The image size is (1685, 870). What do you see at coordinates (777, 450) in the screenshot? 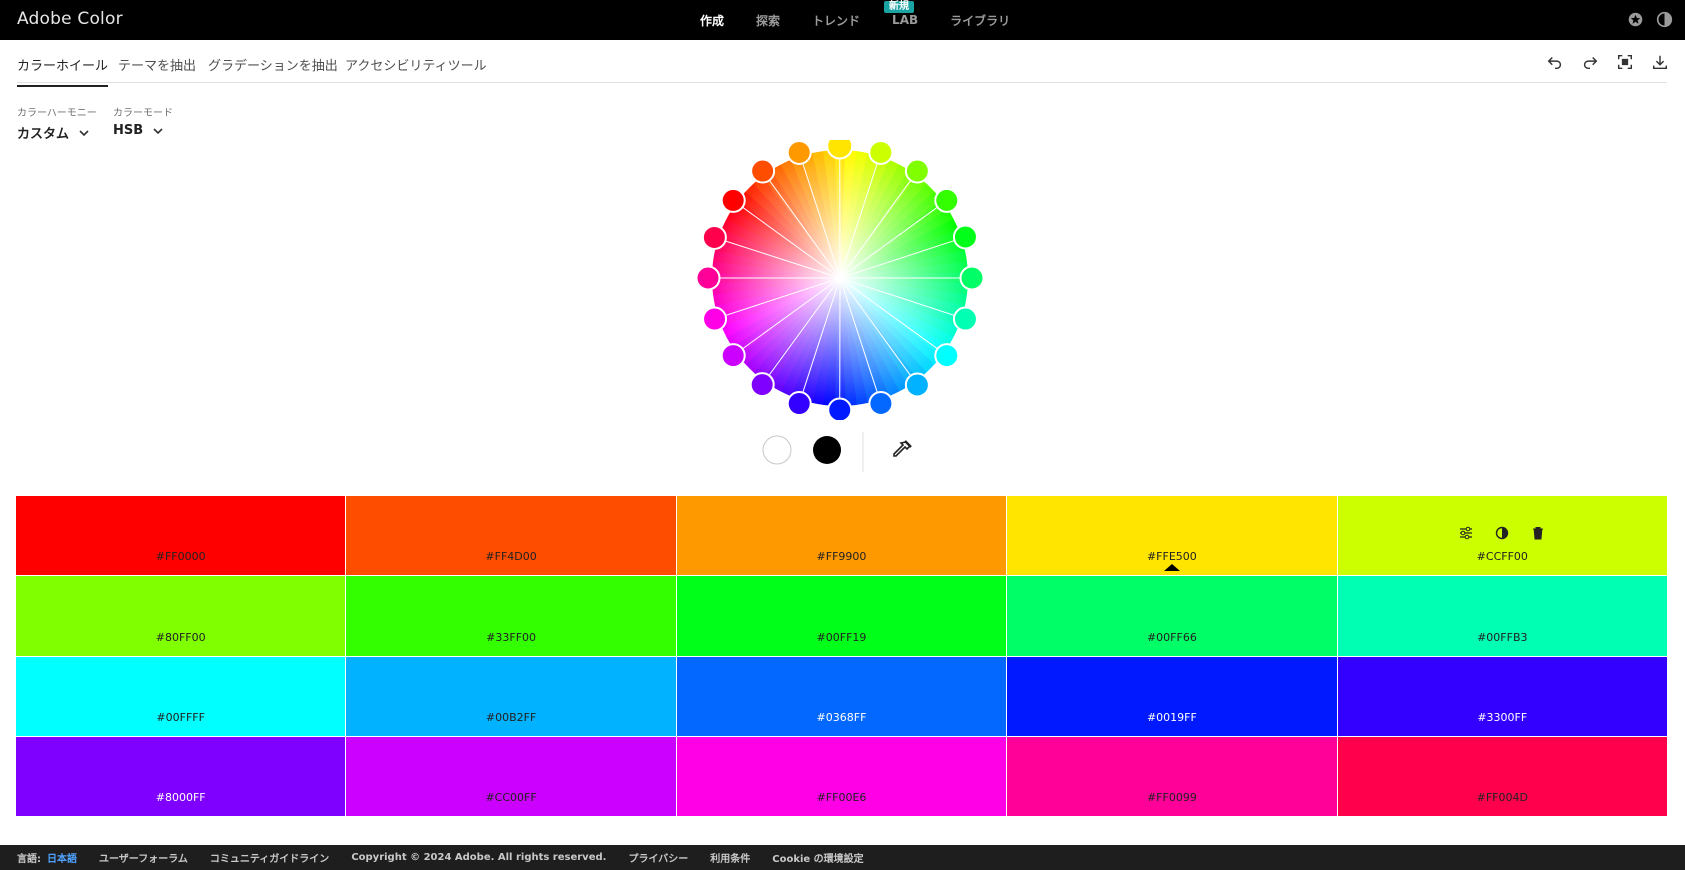
I see `white-swatch-button` at bounding box center [777, 450].